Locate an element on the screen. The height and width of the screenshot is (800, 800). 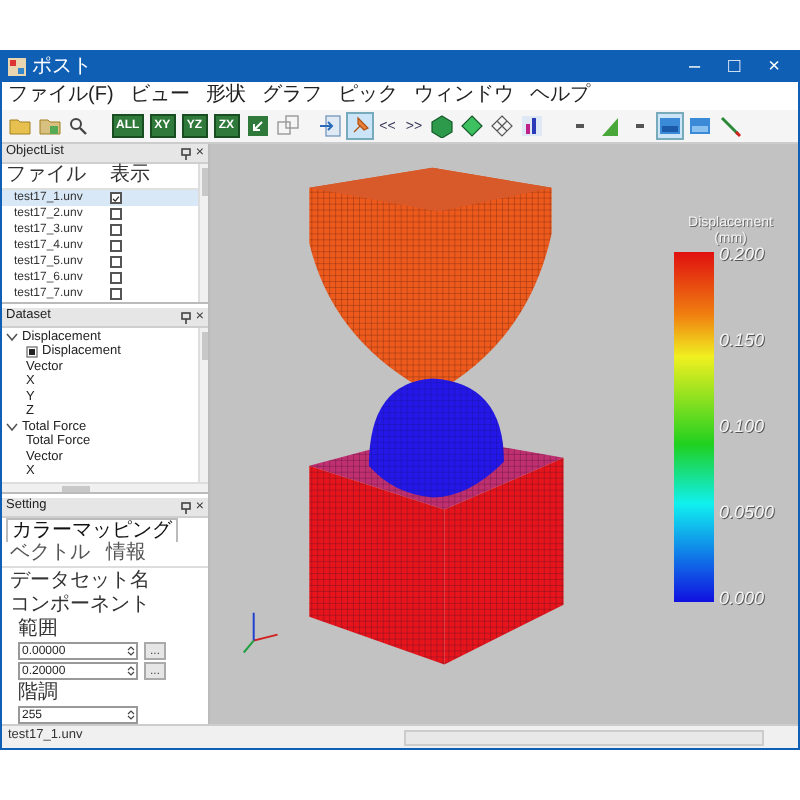
menu-item: ファイル(F) is located at coordinates (61, 96).